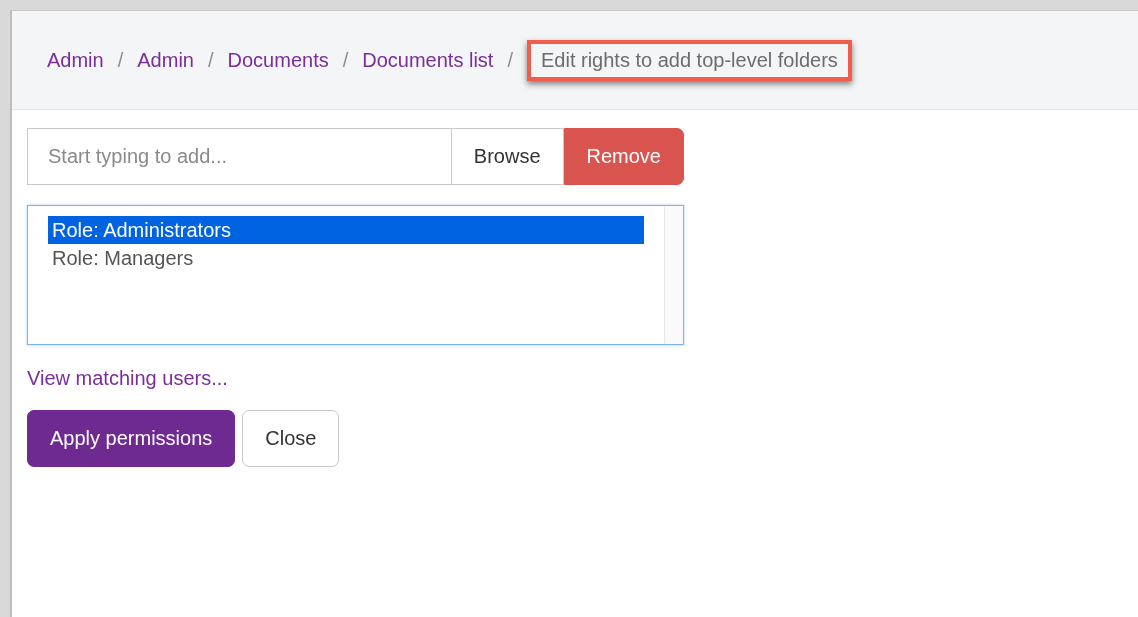  Describe the element at coordinates (278, 60) in the screenshot. I see `breadcrumb-link: Documents` at that location.